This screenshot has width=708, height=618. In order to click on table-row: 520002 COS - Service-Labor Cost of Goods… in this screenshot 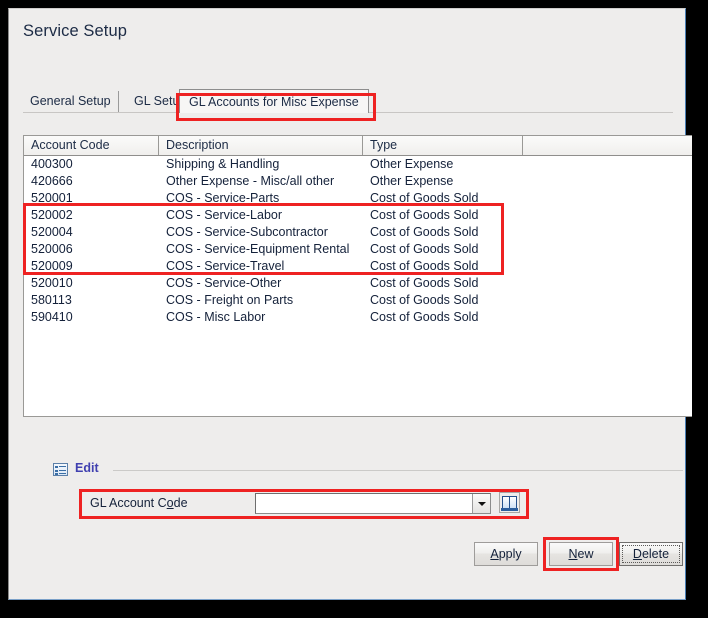, I will do `click(358, 215)`.